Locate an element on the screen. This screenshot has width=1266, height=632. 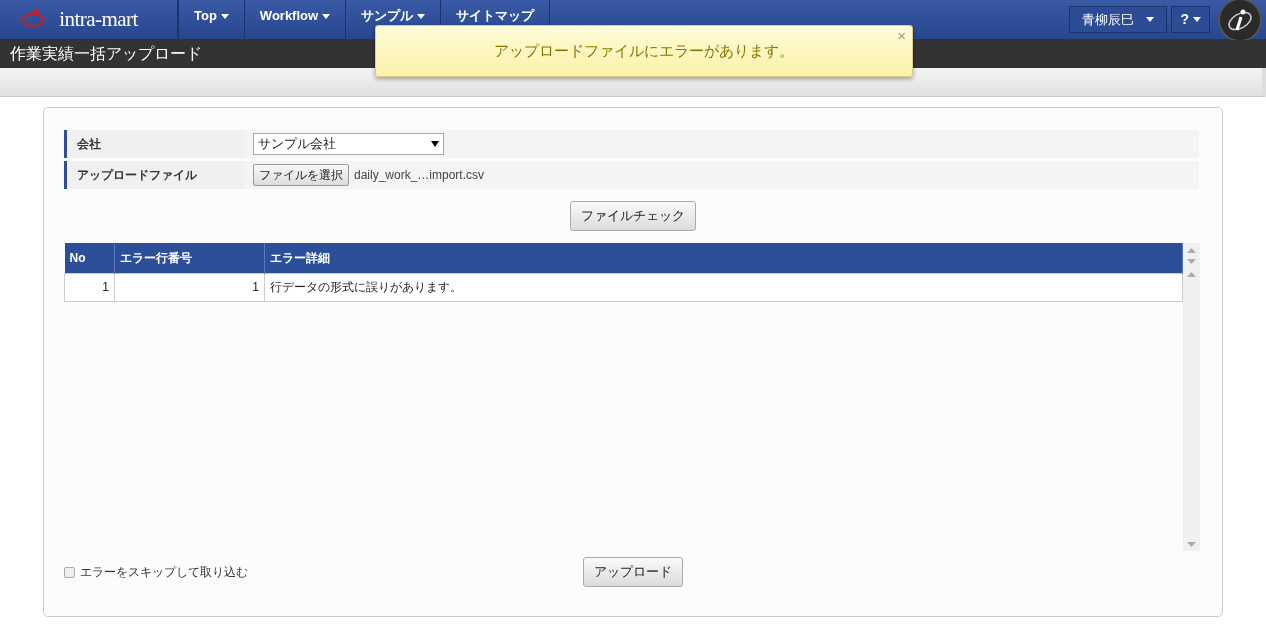
checkbox-label: エラーをスキップして取り込む is located at coordinates (164, 572).